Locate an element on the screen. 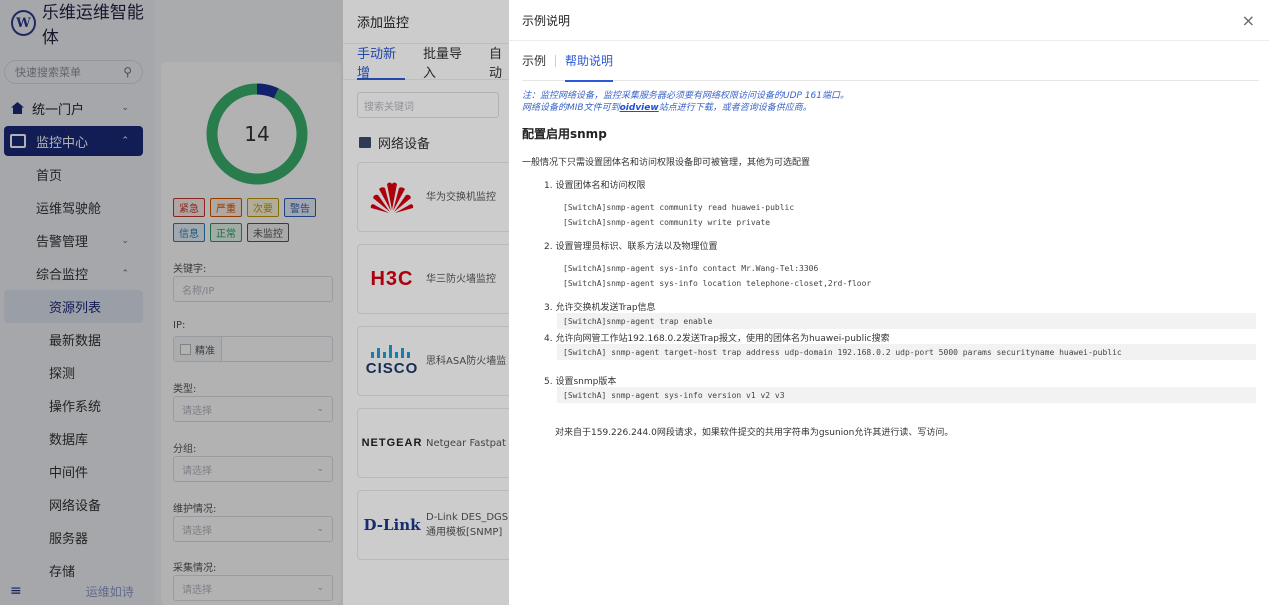  note-line-1: 注：监控网络设备，监控采集服务器必须要有网络权限访问设备的UDP 161端口。 is located at coordinates (685, 96).